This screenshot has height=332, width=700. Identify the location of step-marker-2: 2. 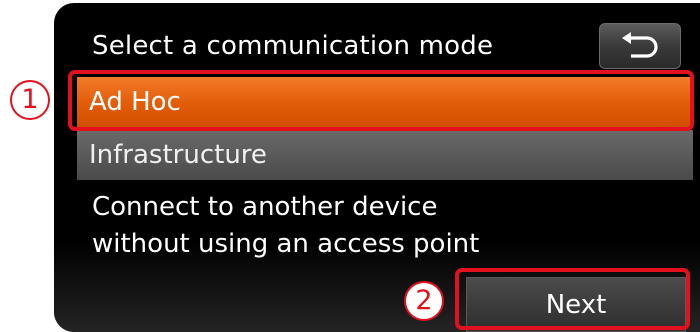
(424, 301).